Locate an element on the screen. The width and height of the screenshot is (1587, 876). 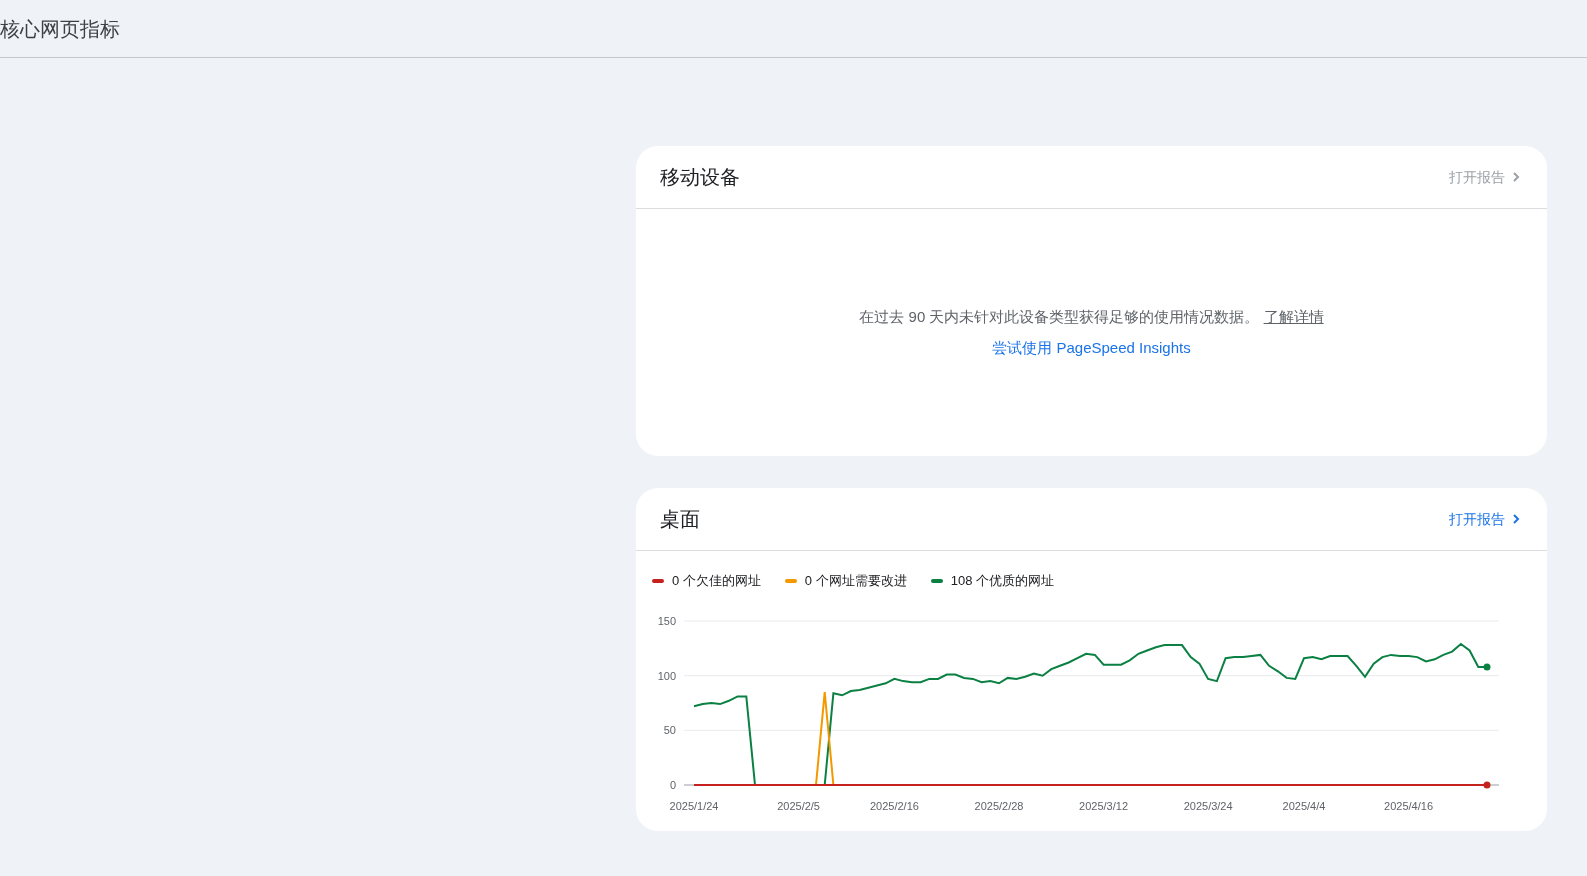
axis-label: 0 is located at coordinates (672, 784).